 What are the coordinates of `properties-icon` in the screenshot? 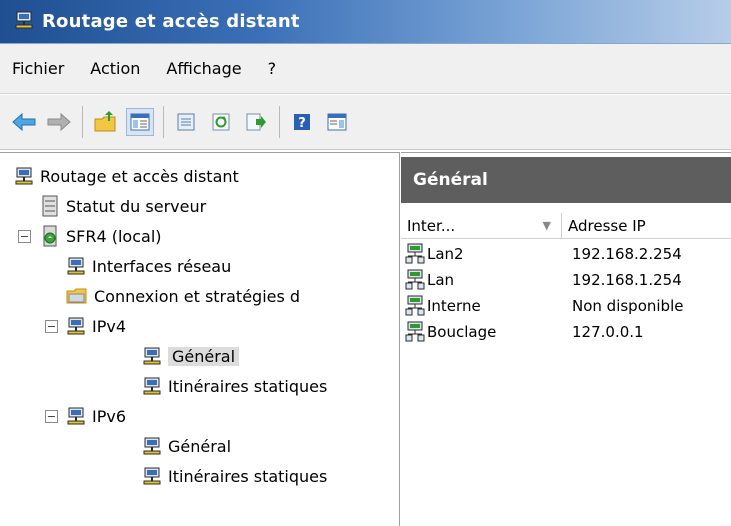 It's located at (186, 122).